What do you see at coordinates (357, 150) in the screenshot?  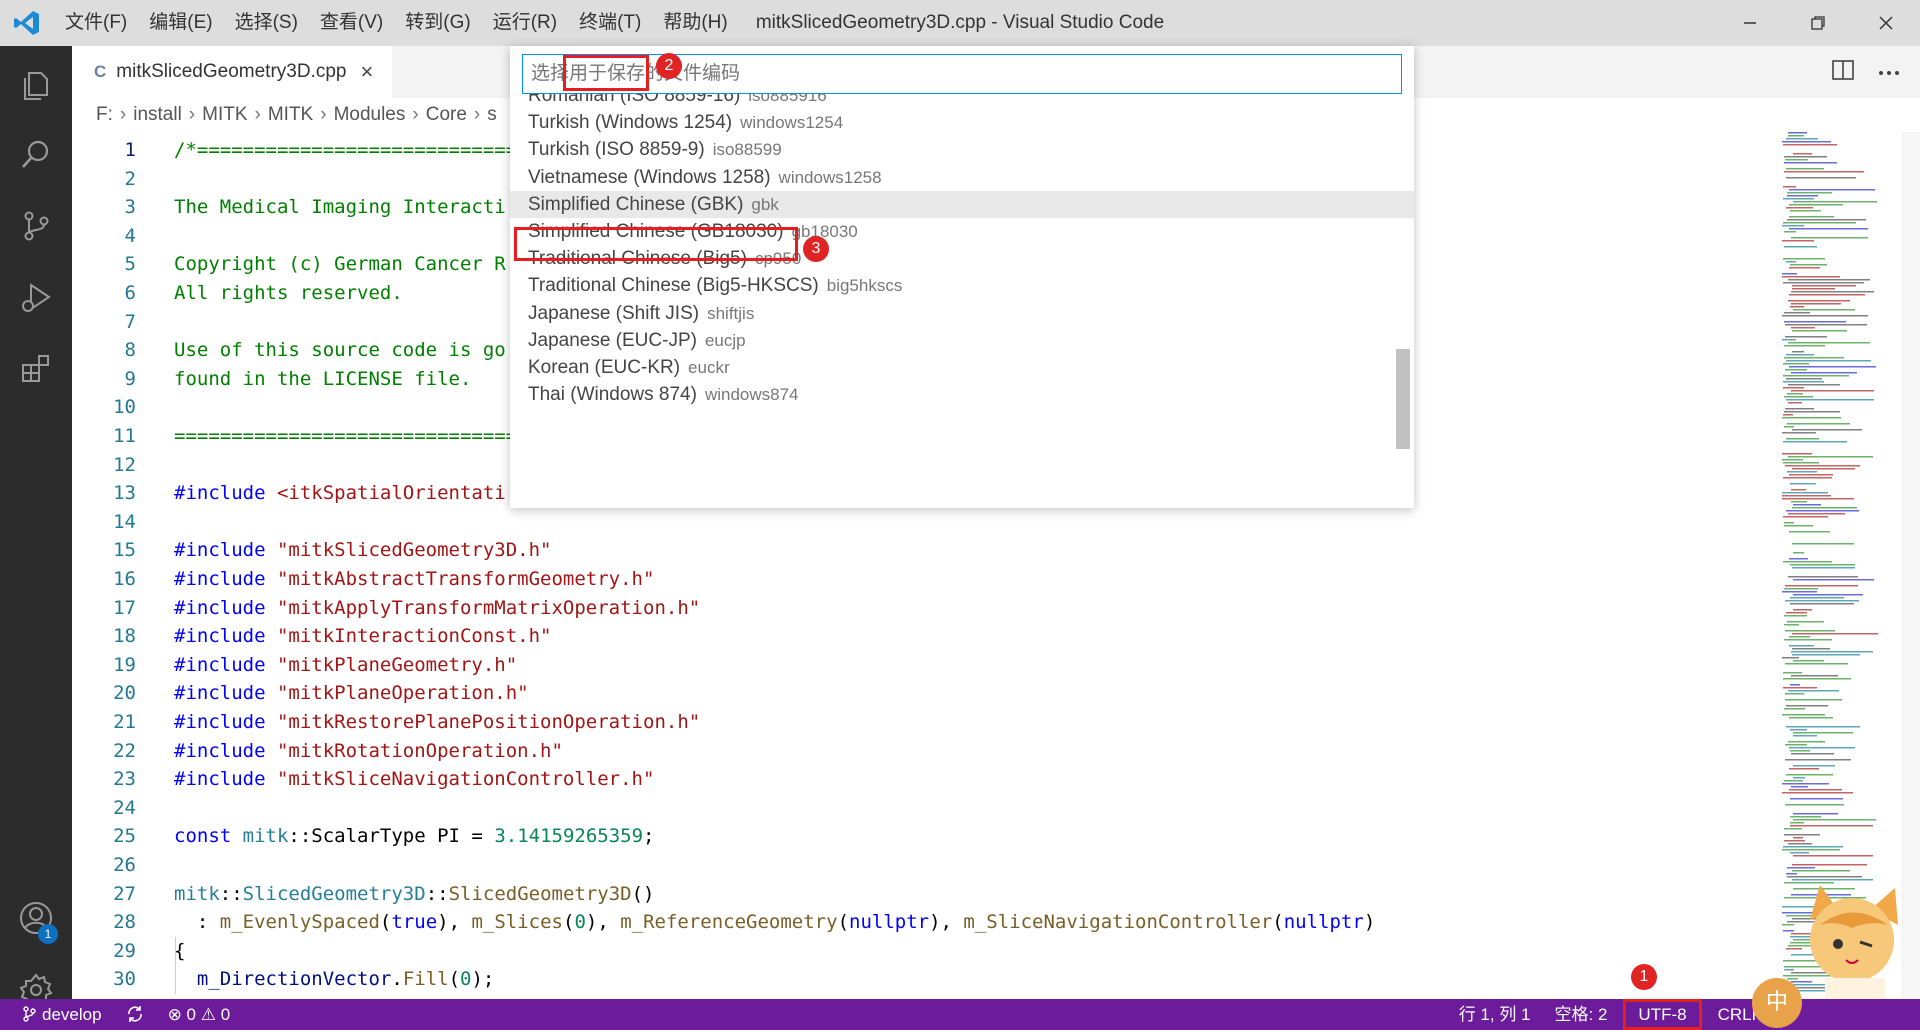 I see `code-token: /*==============================` at bounding box center [357, 150].